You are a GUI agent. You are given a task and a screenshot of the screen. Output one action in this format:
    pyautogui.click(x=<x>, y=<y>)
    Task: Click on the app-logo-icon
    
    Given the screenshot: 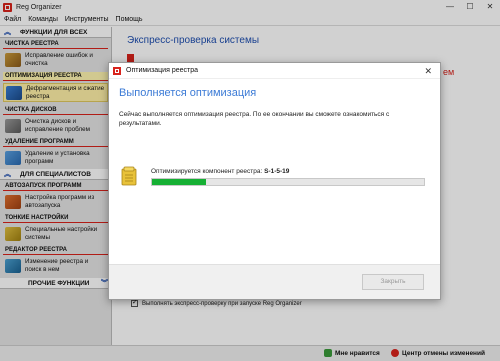 What is the action you would take?
    pyautogui.click(x=117, y=70)
    